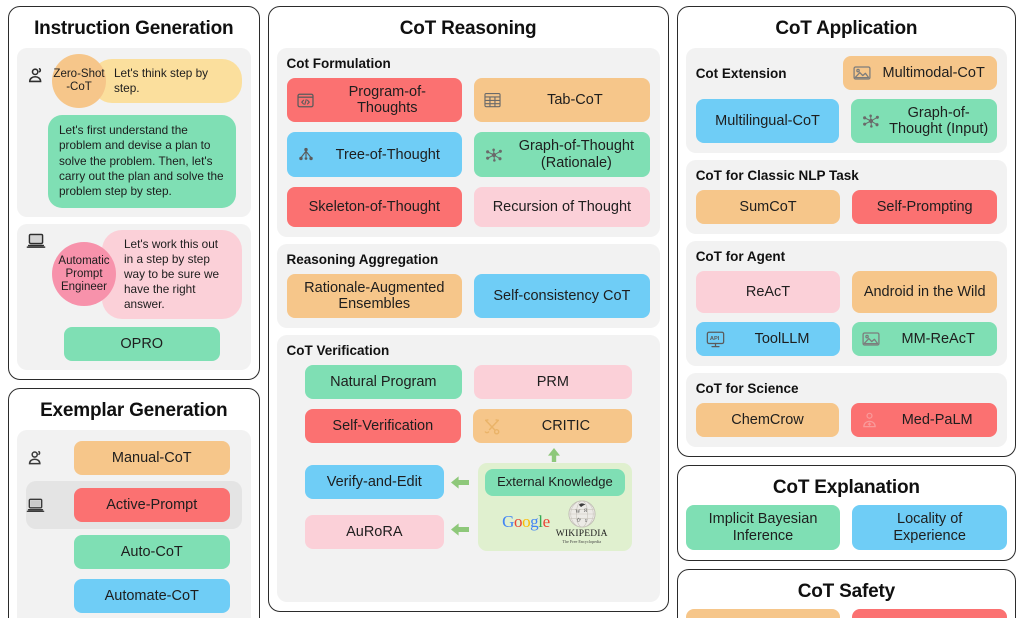  I want to click on wikipedia-tagline: The Free Encyclopedia, so click(582, 542).